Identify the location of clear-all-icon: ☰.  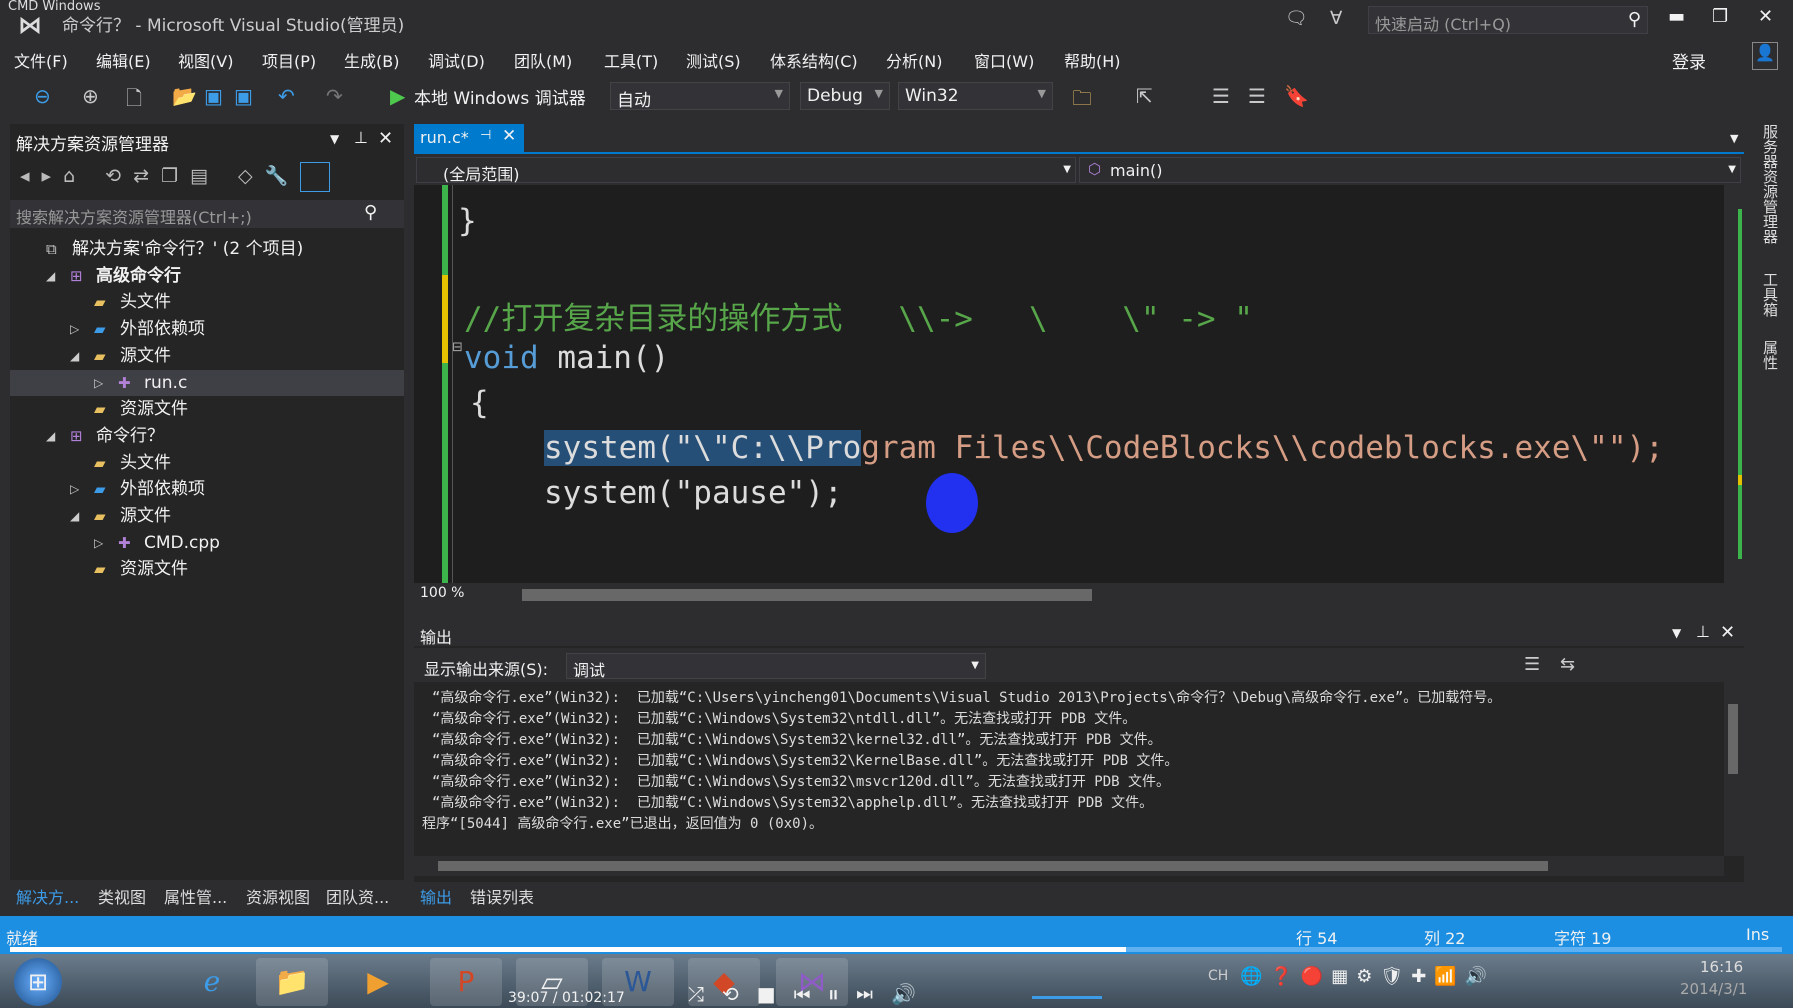
(1532, 664).